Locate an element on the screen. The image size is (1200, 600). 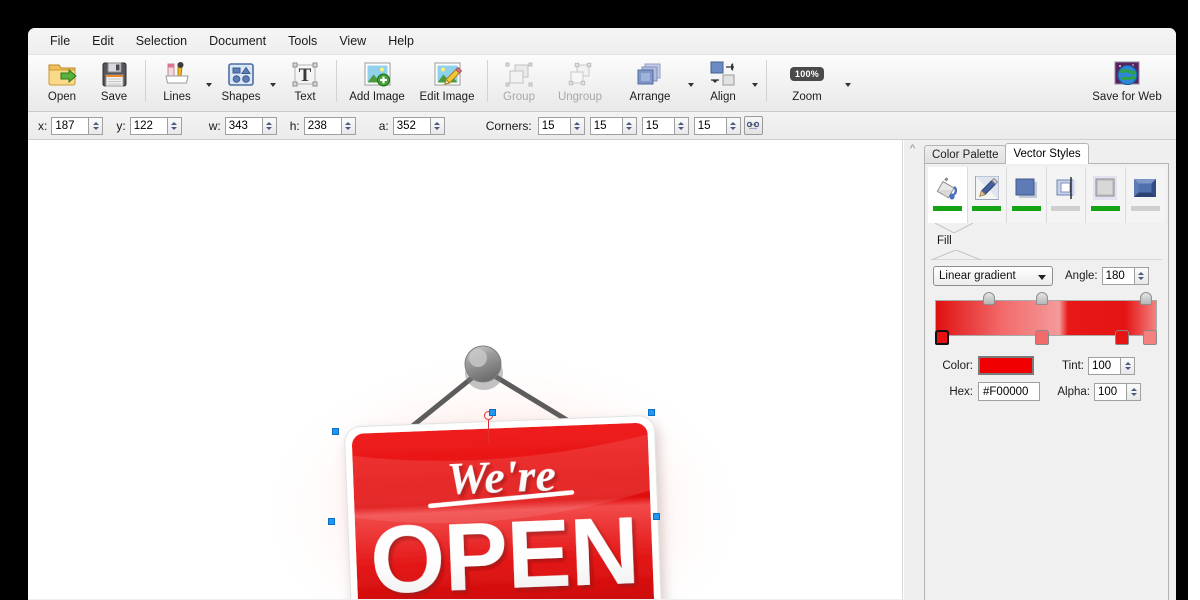
corner-br-input is located at coordinates (657, 125).